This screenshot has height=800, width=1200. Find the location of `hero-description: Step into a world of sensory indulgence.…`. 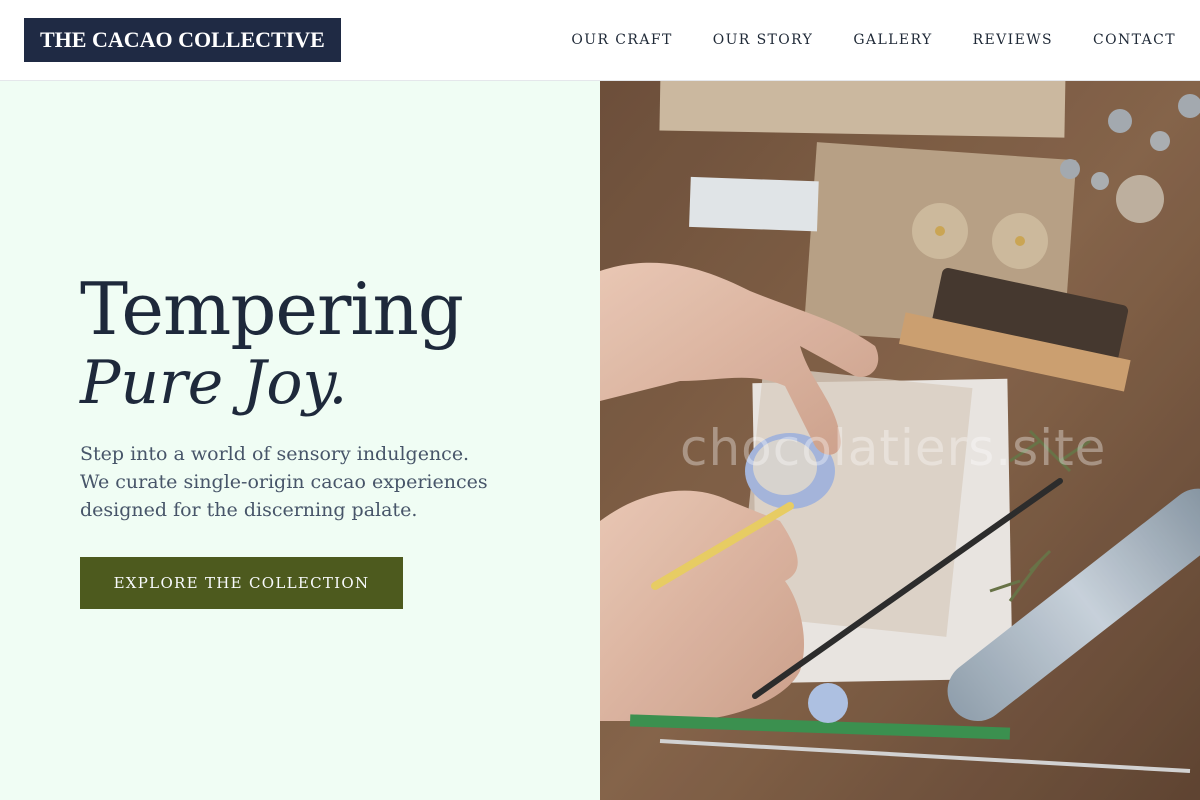

hero-description: Step into a world of sensory indulgence.… is located at coordinates (305, 482).